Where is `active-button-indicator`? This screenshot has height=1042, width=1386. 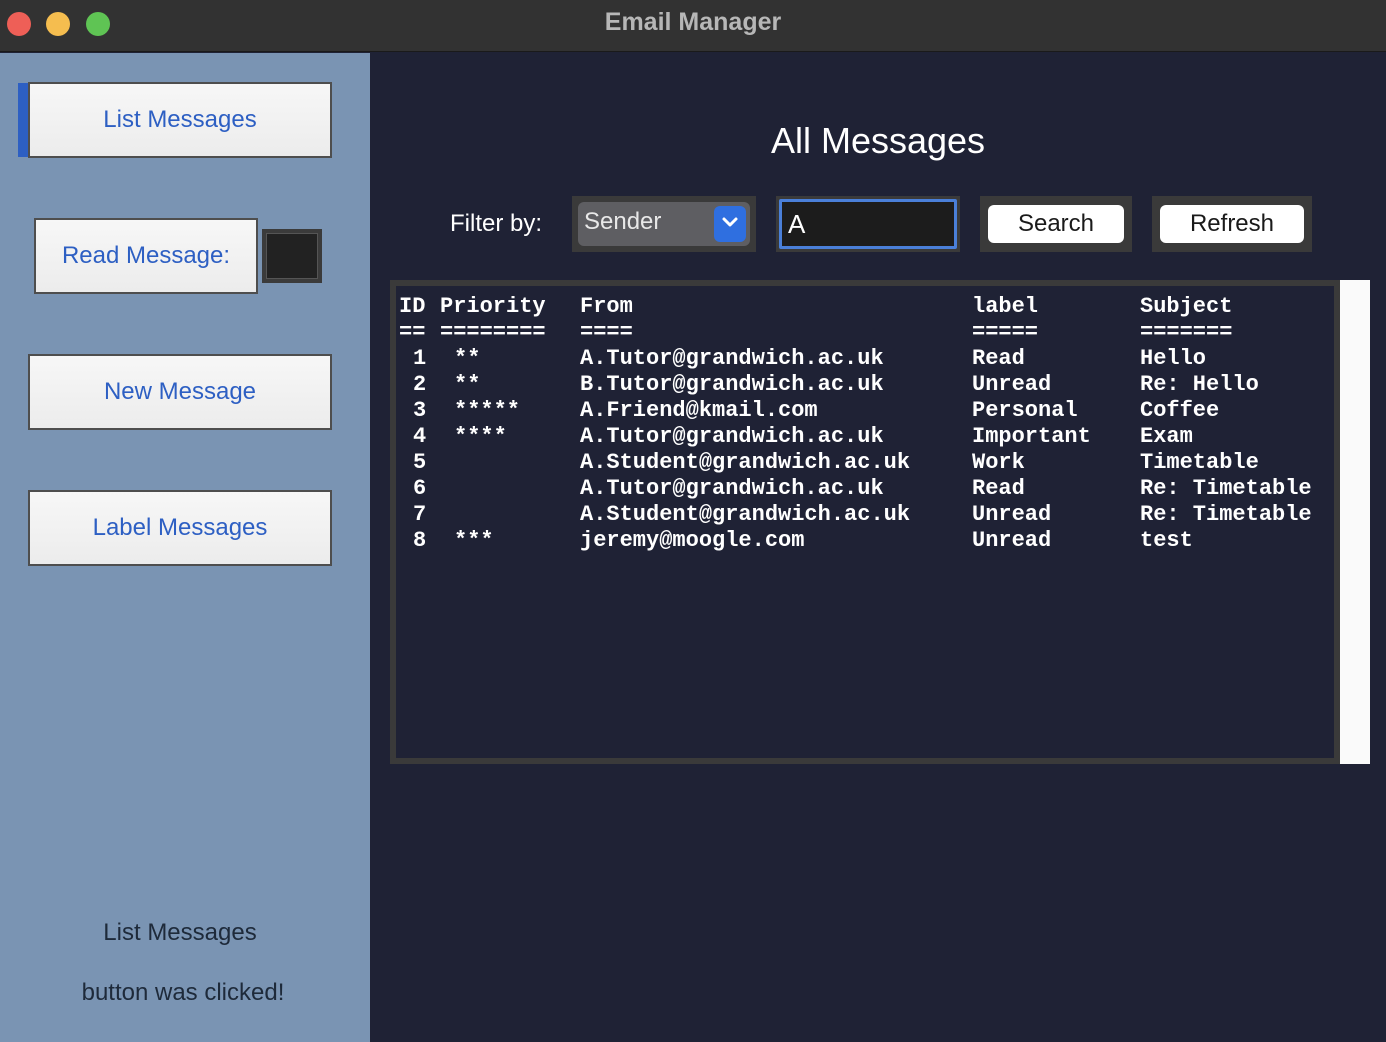
active-button-indicator is located at coordinates (23, 120).